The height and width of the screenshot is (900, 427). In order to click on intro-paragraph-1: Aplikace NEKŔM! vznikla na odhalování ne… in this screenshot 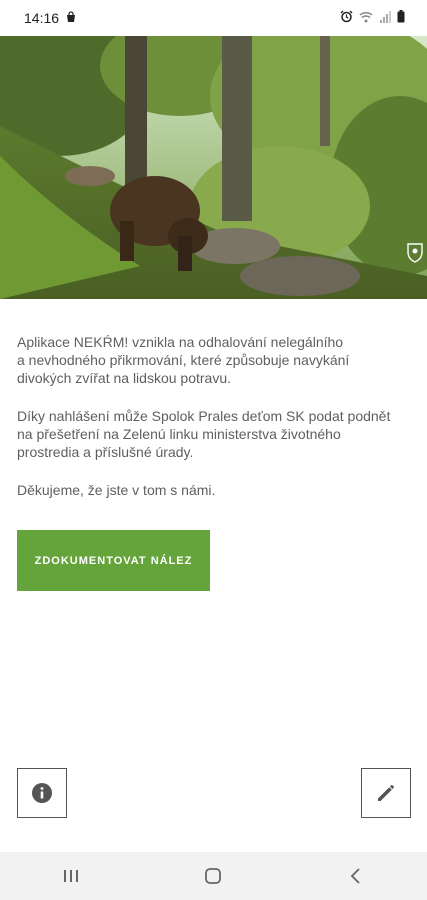, I will do `click(183, 360)`.